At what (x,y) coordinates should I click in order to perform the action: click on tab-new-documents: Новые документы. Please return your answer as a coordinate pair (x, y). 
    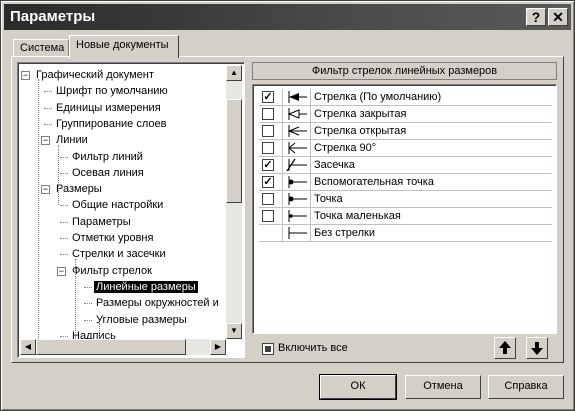
    Looking at the image, I should click on (124, 46).